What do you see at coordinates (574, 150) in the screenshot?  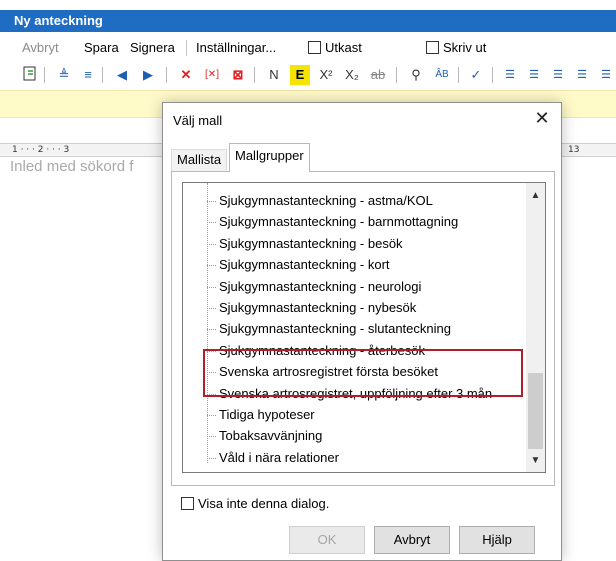 I see `ruler-right-marks: 13` at bounding box center [574, 150].